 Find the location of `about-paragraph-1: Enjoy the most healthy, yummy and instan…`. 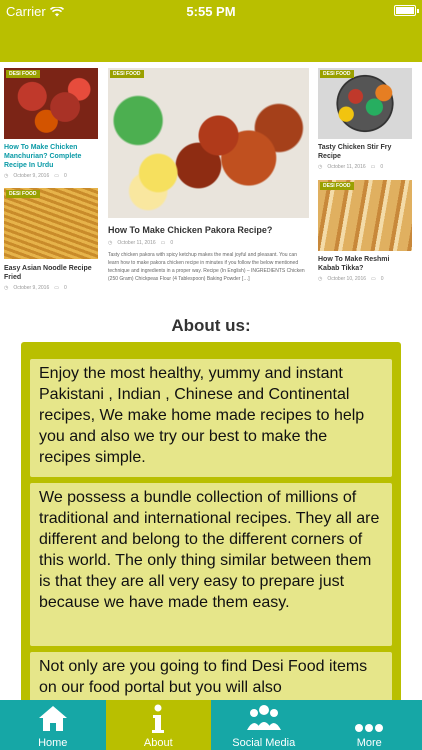

about-paragraph-1: Enjoy the most healthy, yummy and instan… is located at coordinates (211, 418).